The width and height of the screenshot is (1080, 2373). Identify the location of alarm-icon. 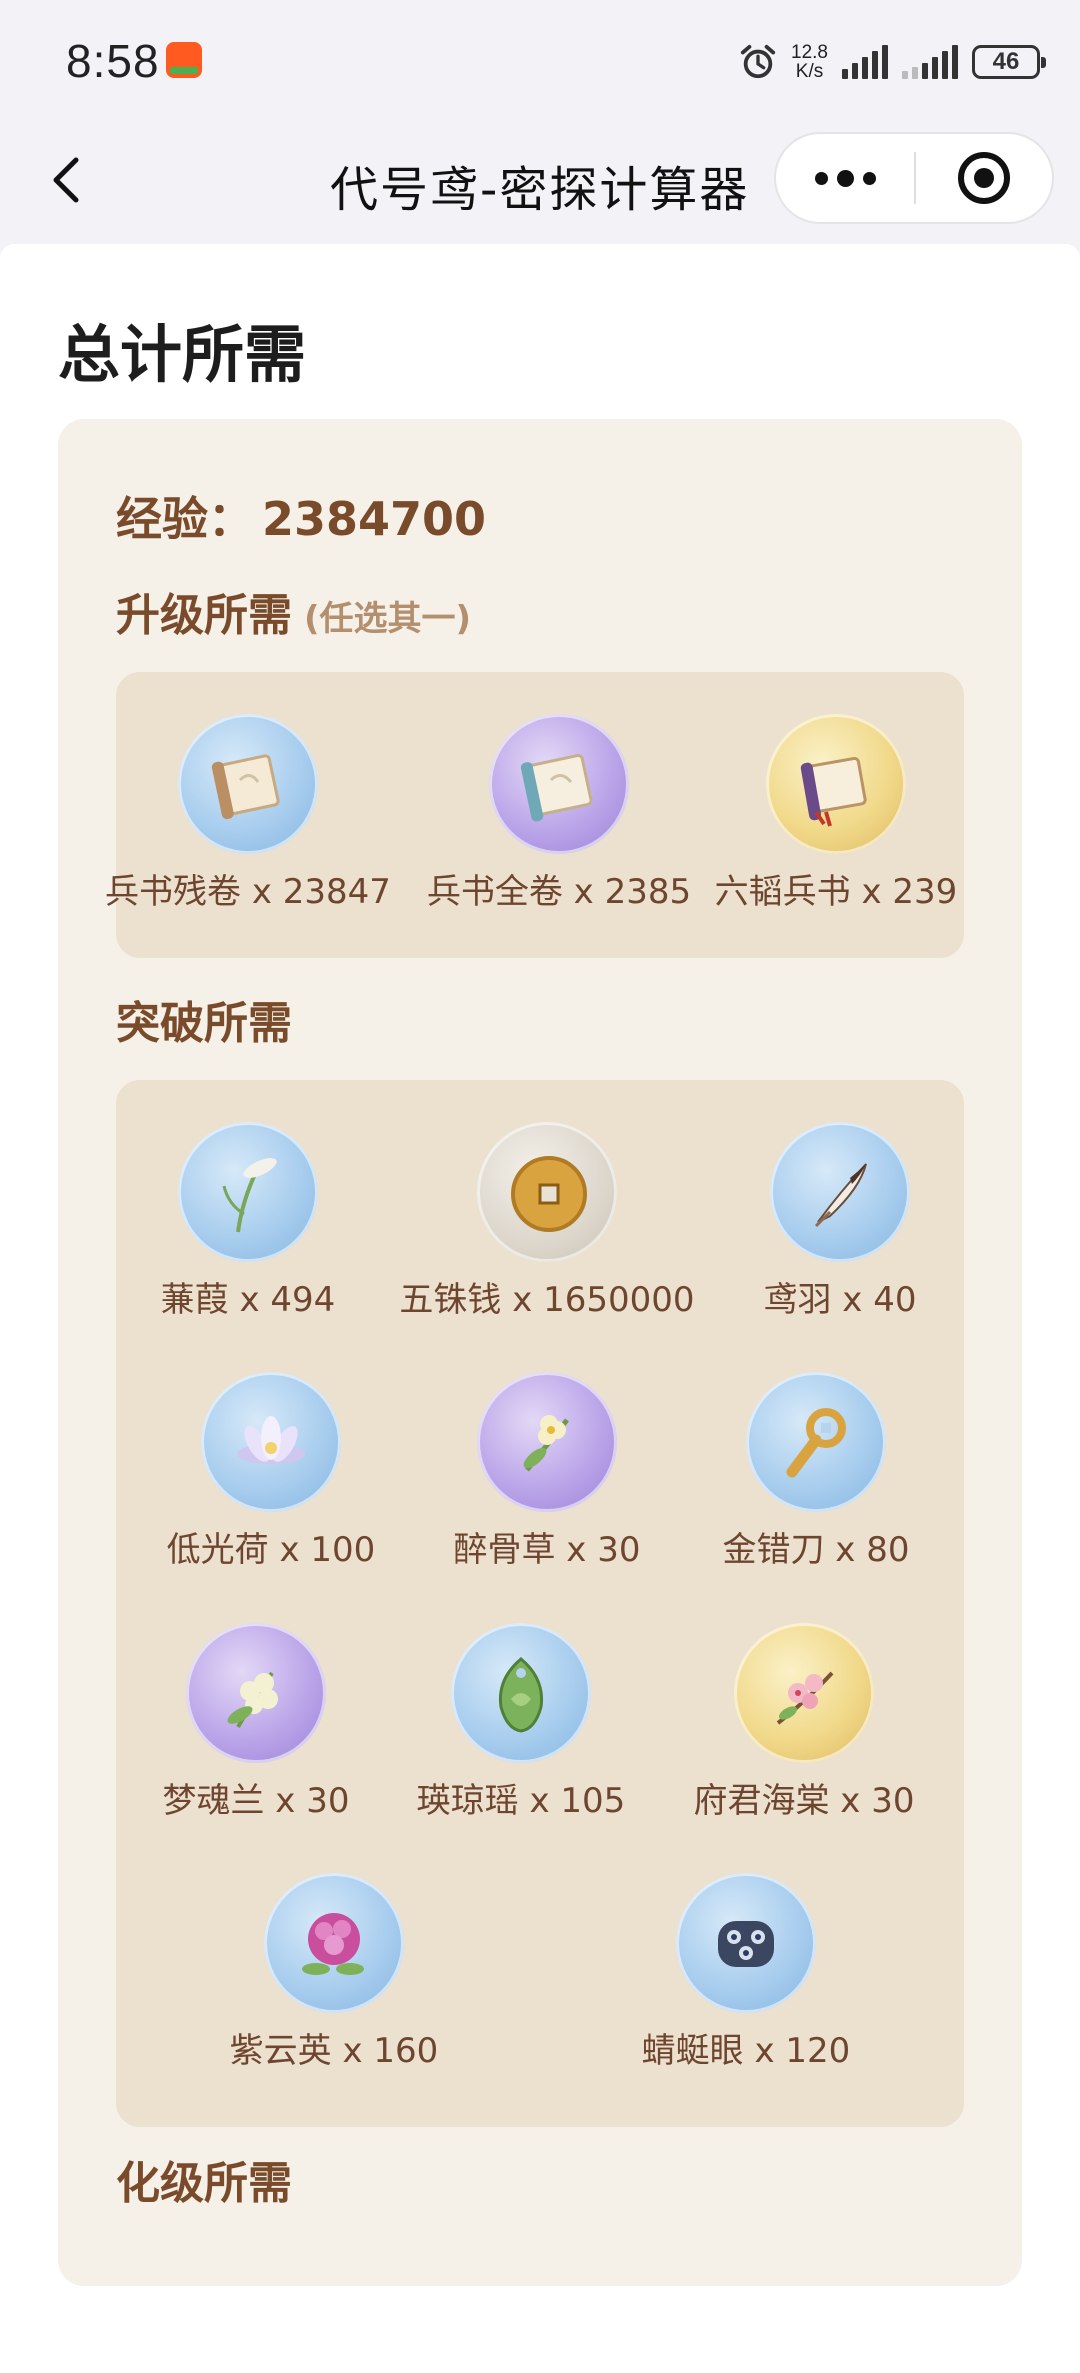
(758, 61).